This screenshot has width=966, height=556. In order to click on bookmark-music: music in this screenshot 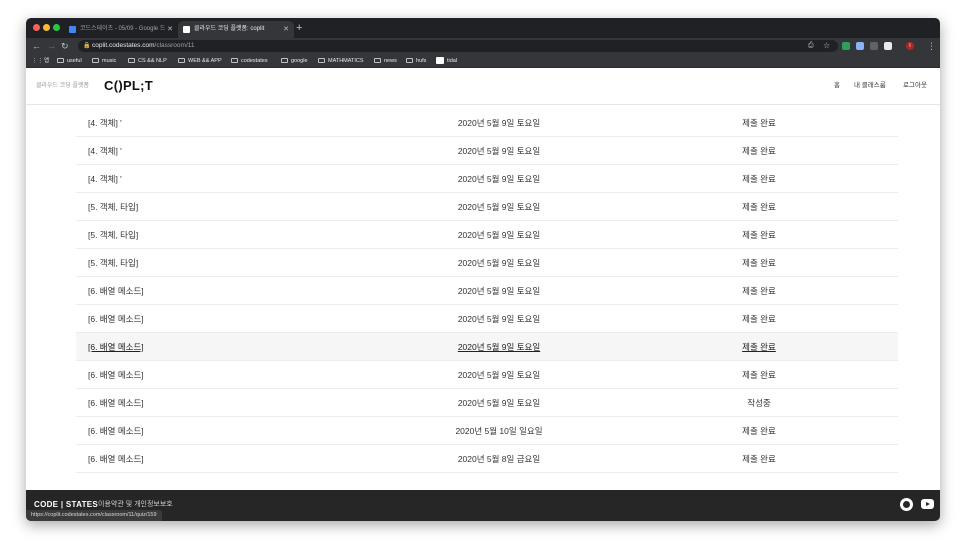, I will do `click(104, 61)`.